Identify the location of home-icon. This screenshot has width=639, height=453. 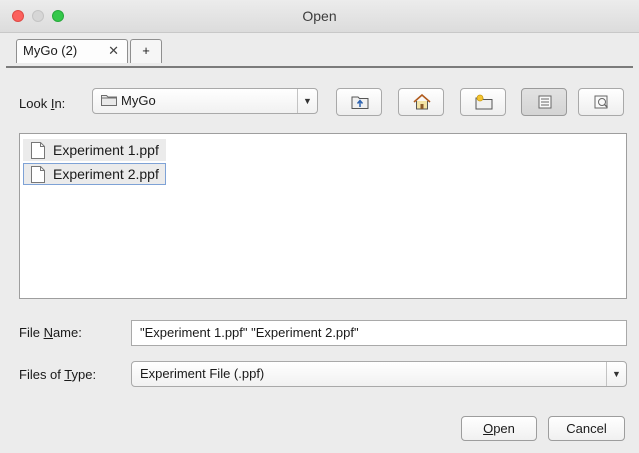
(422, 102).